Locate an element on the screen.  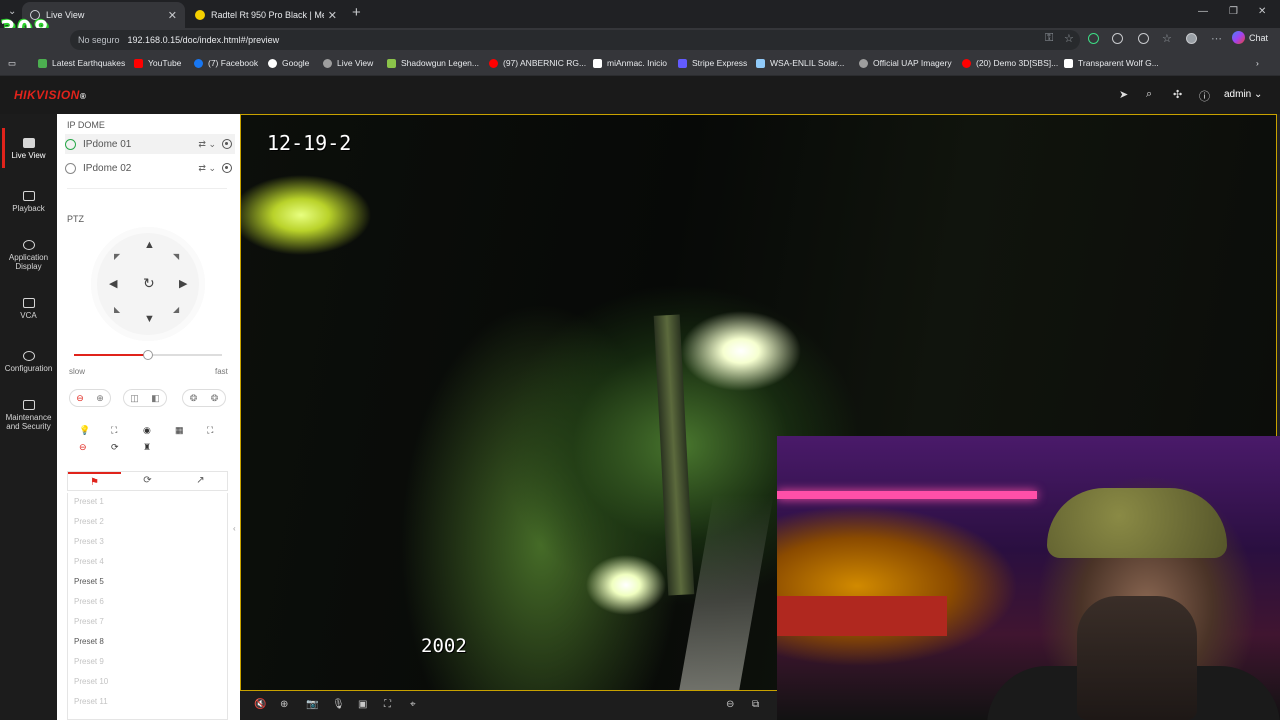
extension-refresh-icon is located at coordinates (1117, 38).